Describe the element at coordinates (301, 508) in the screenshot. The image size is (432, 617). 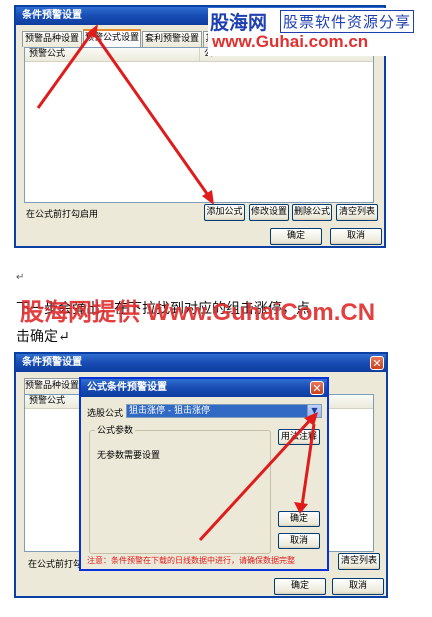
I see `arrowhead-ok` at that location.